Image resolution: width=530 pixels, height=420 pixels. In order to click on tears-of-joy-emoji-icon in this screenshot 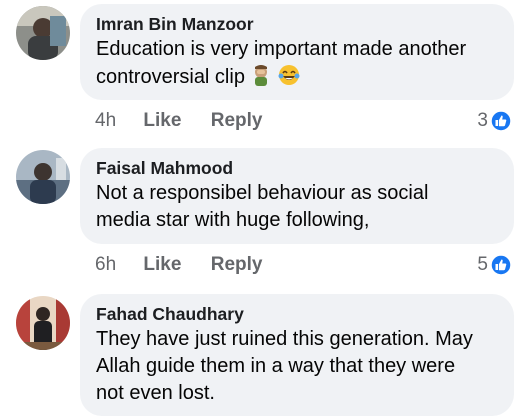, I will do `click(289, 79)`.